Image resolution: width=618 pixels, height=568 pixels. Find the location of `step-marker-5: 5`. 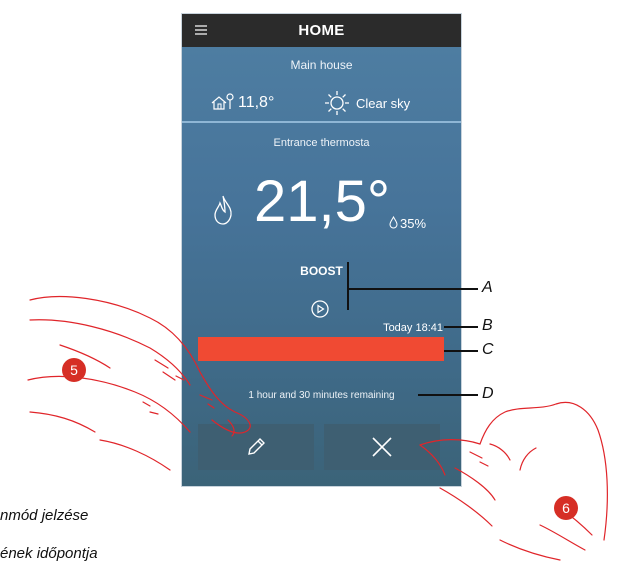

step-marker-5: 5 is located at coordinates (74, 370).